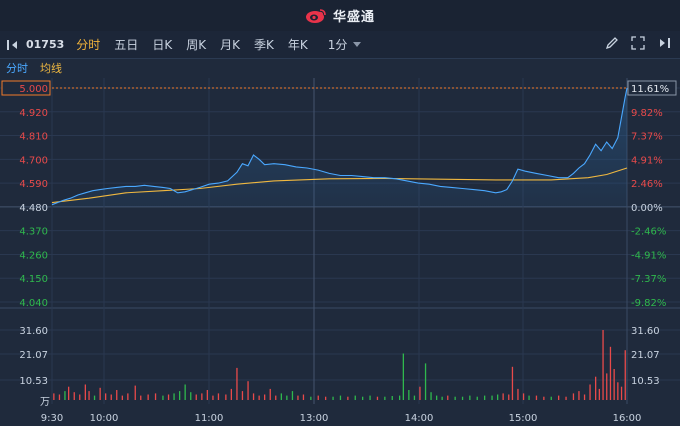  What do you see at coordinates (345, 44) in the screenshot?
I see `period-select: 1分` at bounding box center [345, 44].